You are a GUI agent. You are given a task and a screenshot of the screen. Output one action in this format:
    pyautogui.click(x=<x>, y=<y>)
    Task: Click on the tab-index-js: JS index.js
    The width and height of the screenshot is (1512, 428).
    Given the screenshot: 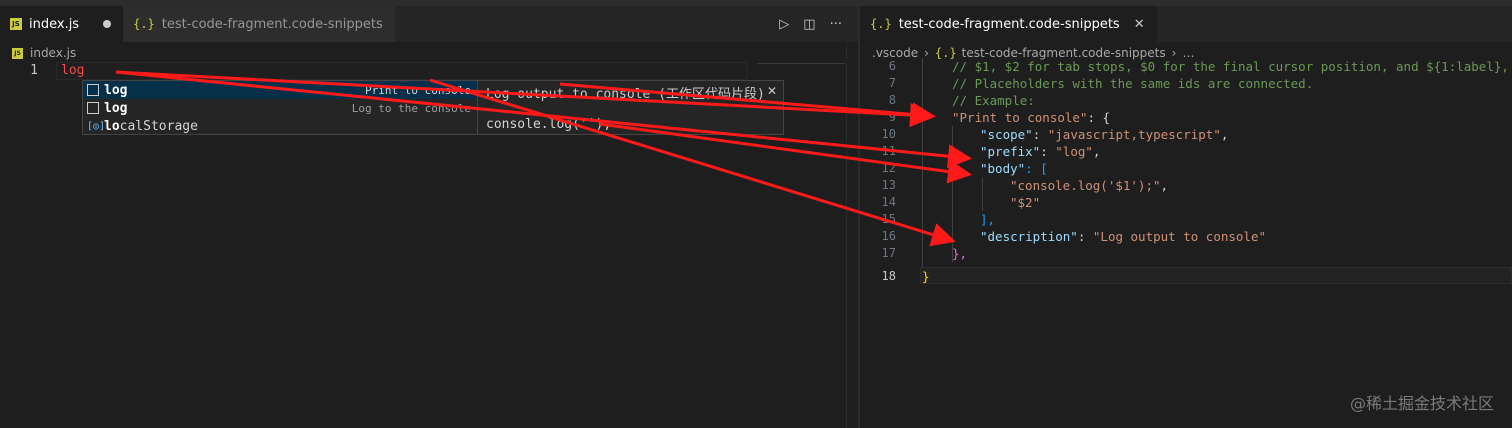 What is the action you would take?
    pyautogui.click(x=62, y=24)
    